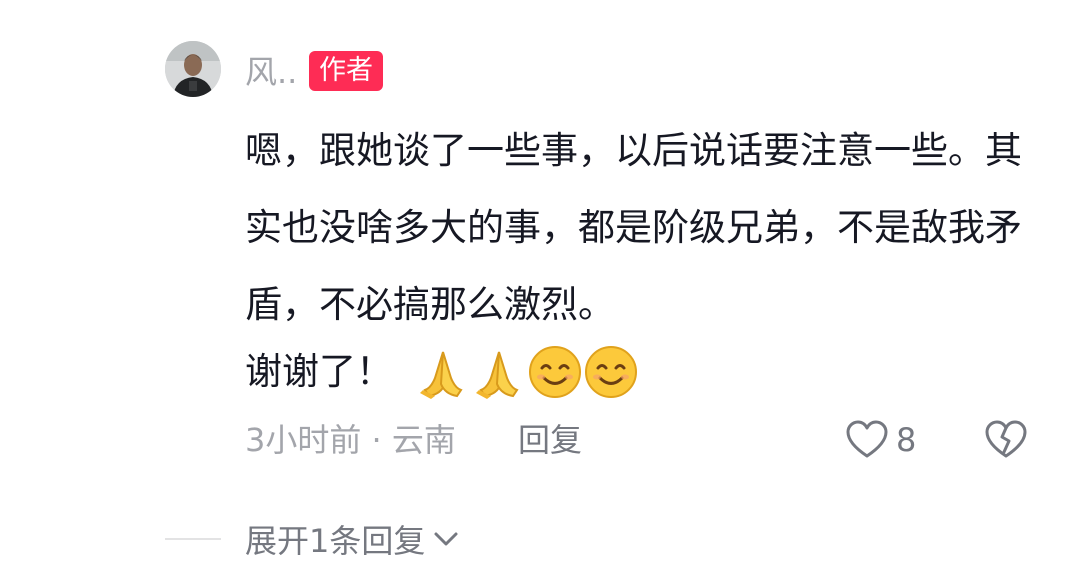  I want to click on like-button: 8, so click(881, 440).